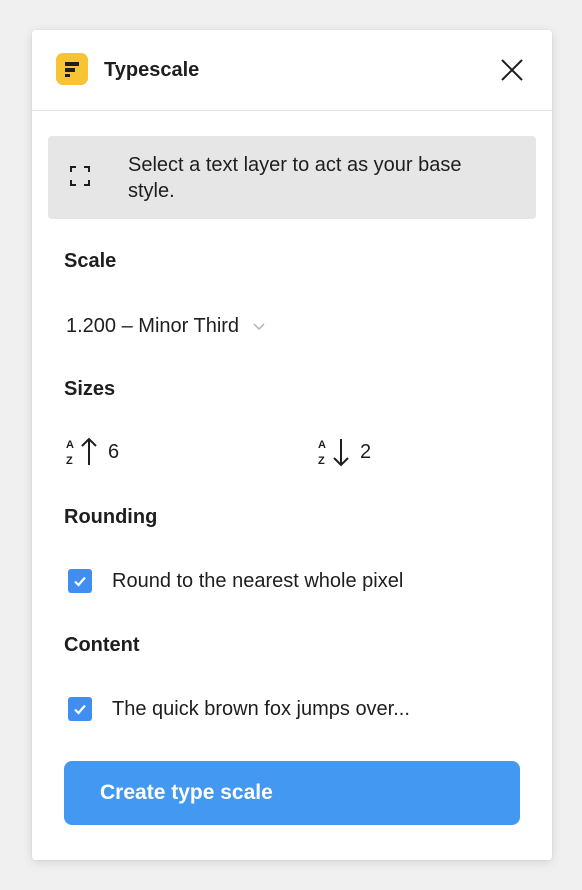 This screenshot has width=582, height=890. Describe the element at coordinates (153, 452) in the screenshot. I see `larger-sizes-input` at that location.